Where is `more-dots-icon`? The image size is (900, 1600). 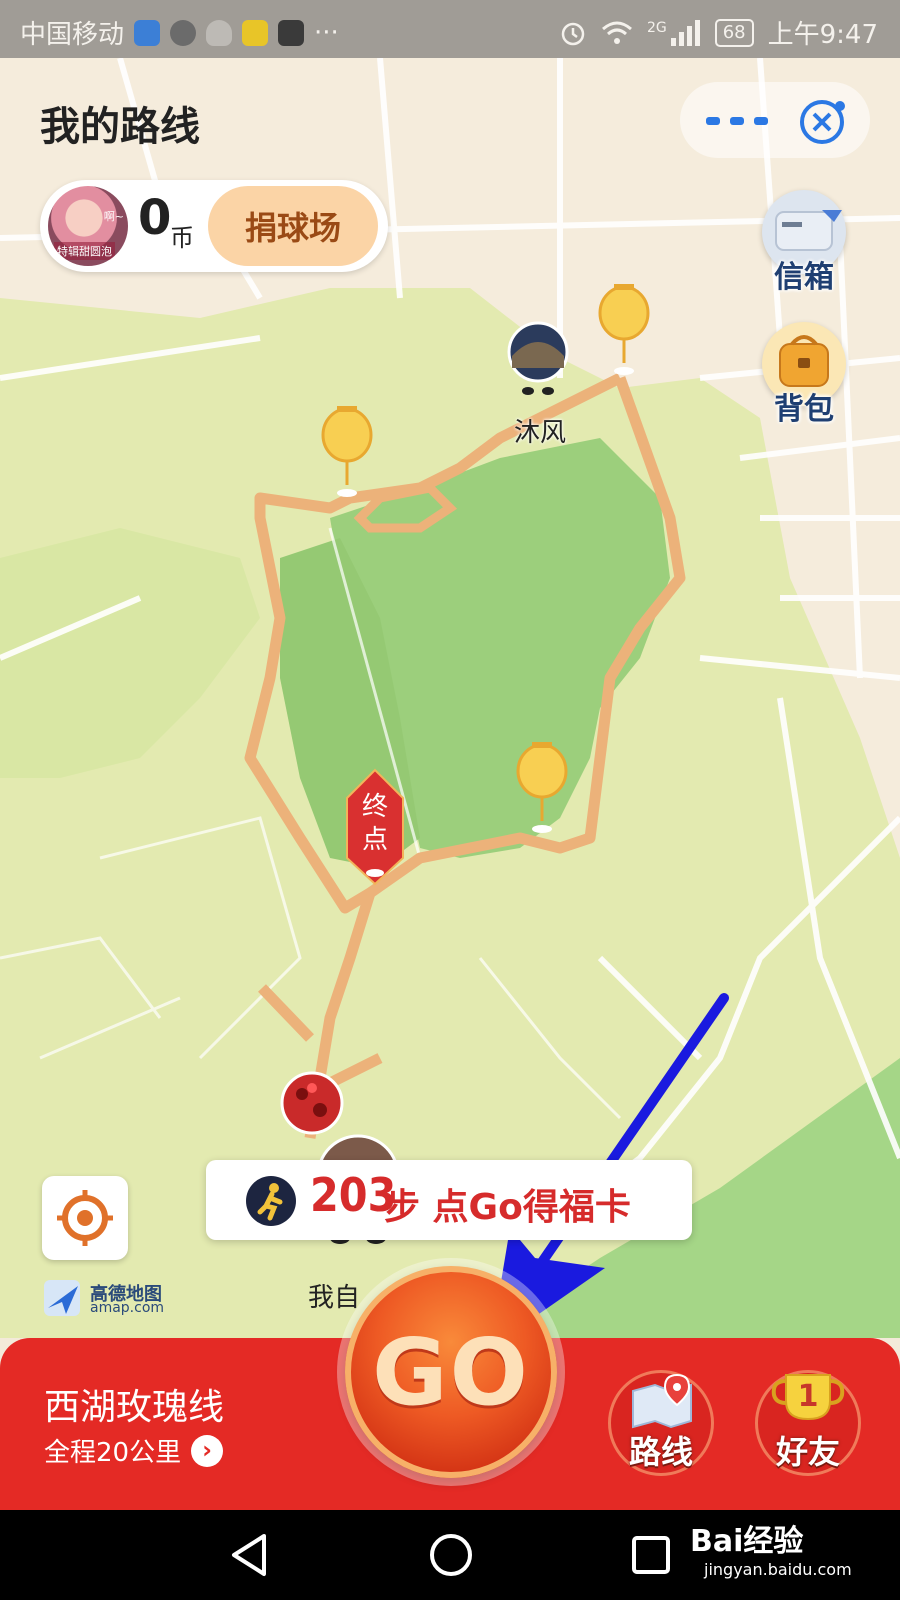
more-dots-icon is located at coordinates (737, 121).